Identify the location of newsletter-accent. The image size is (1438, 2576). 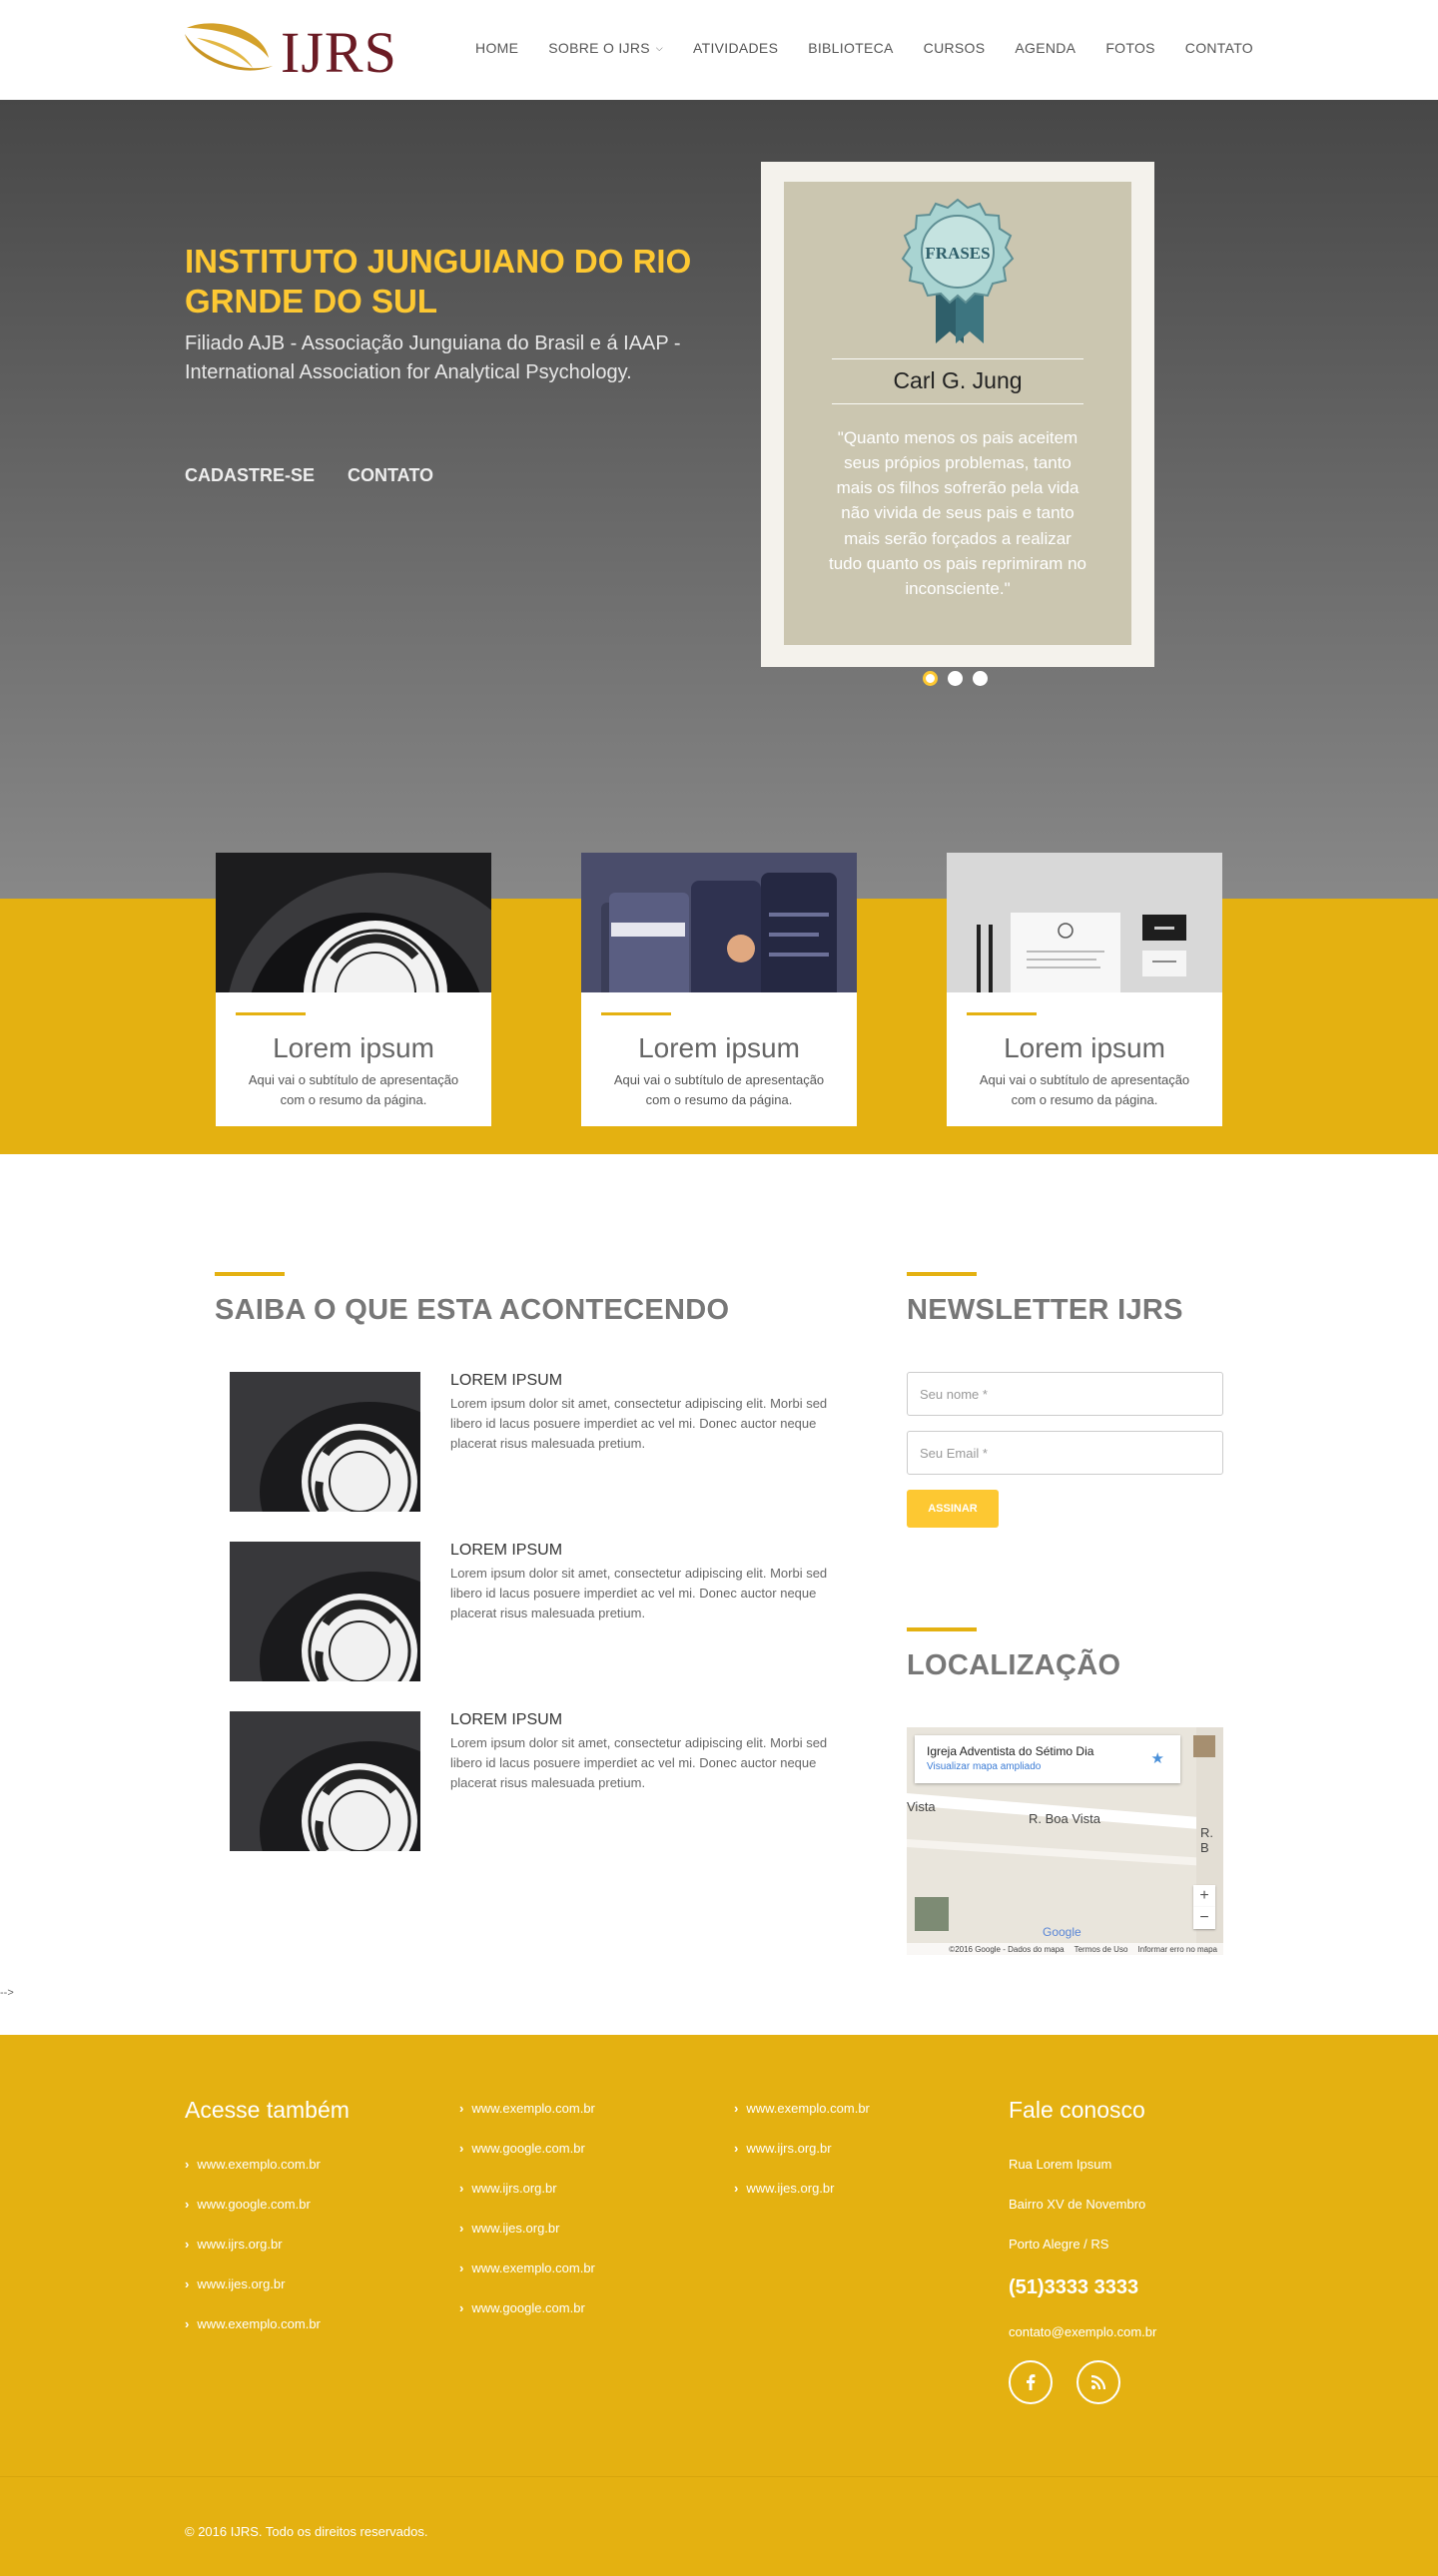
(942, 1274).